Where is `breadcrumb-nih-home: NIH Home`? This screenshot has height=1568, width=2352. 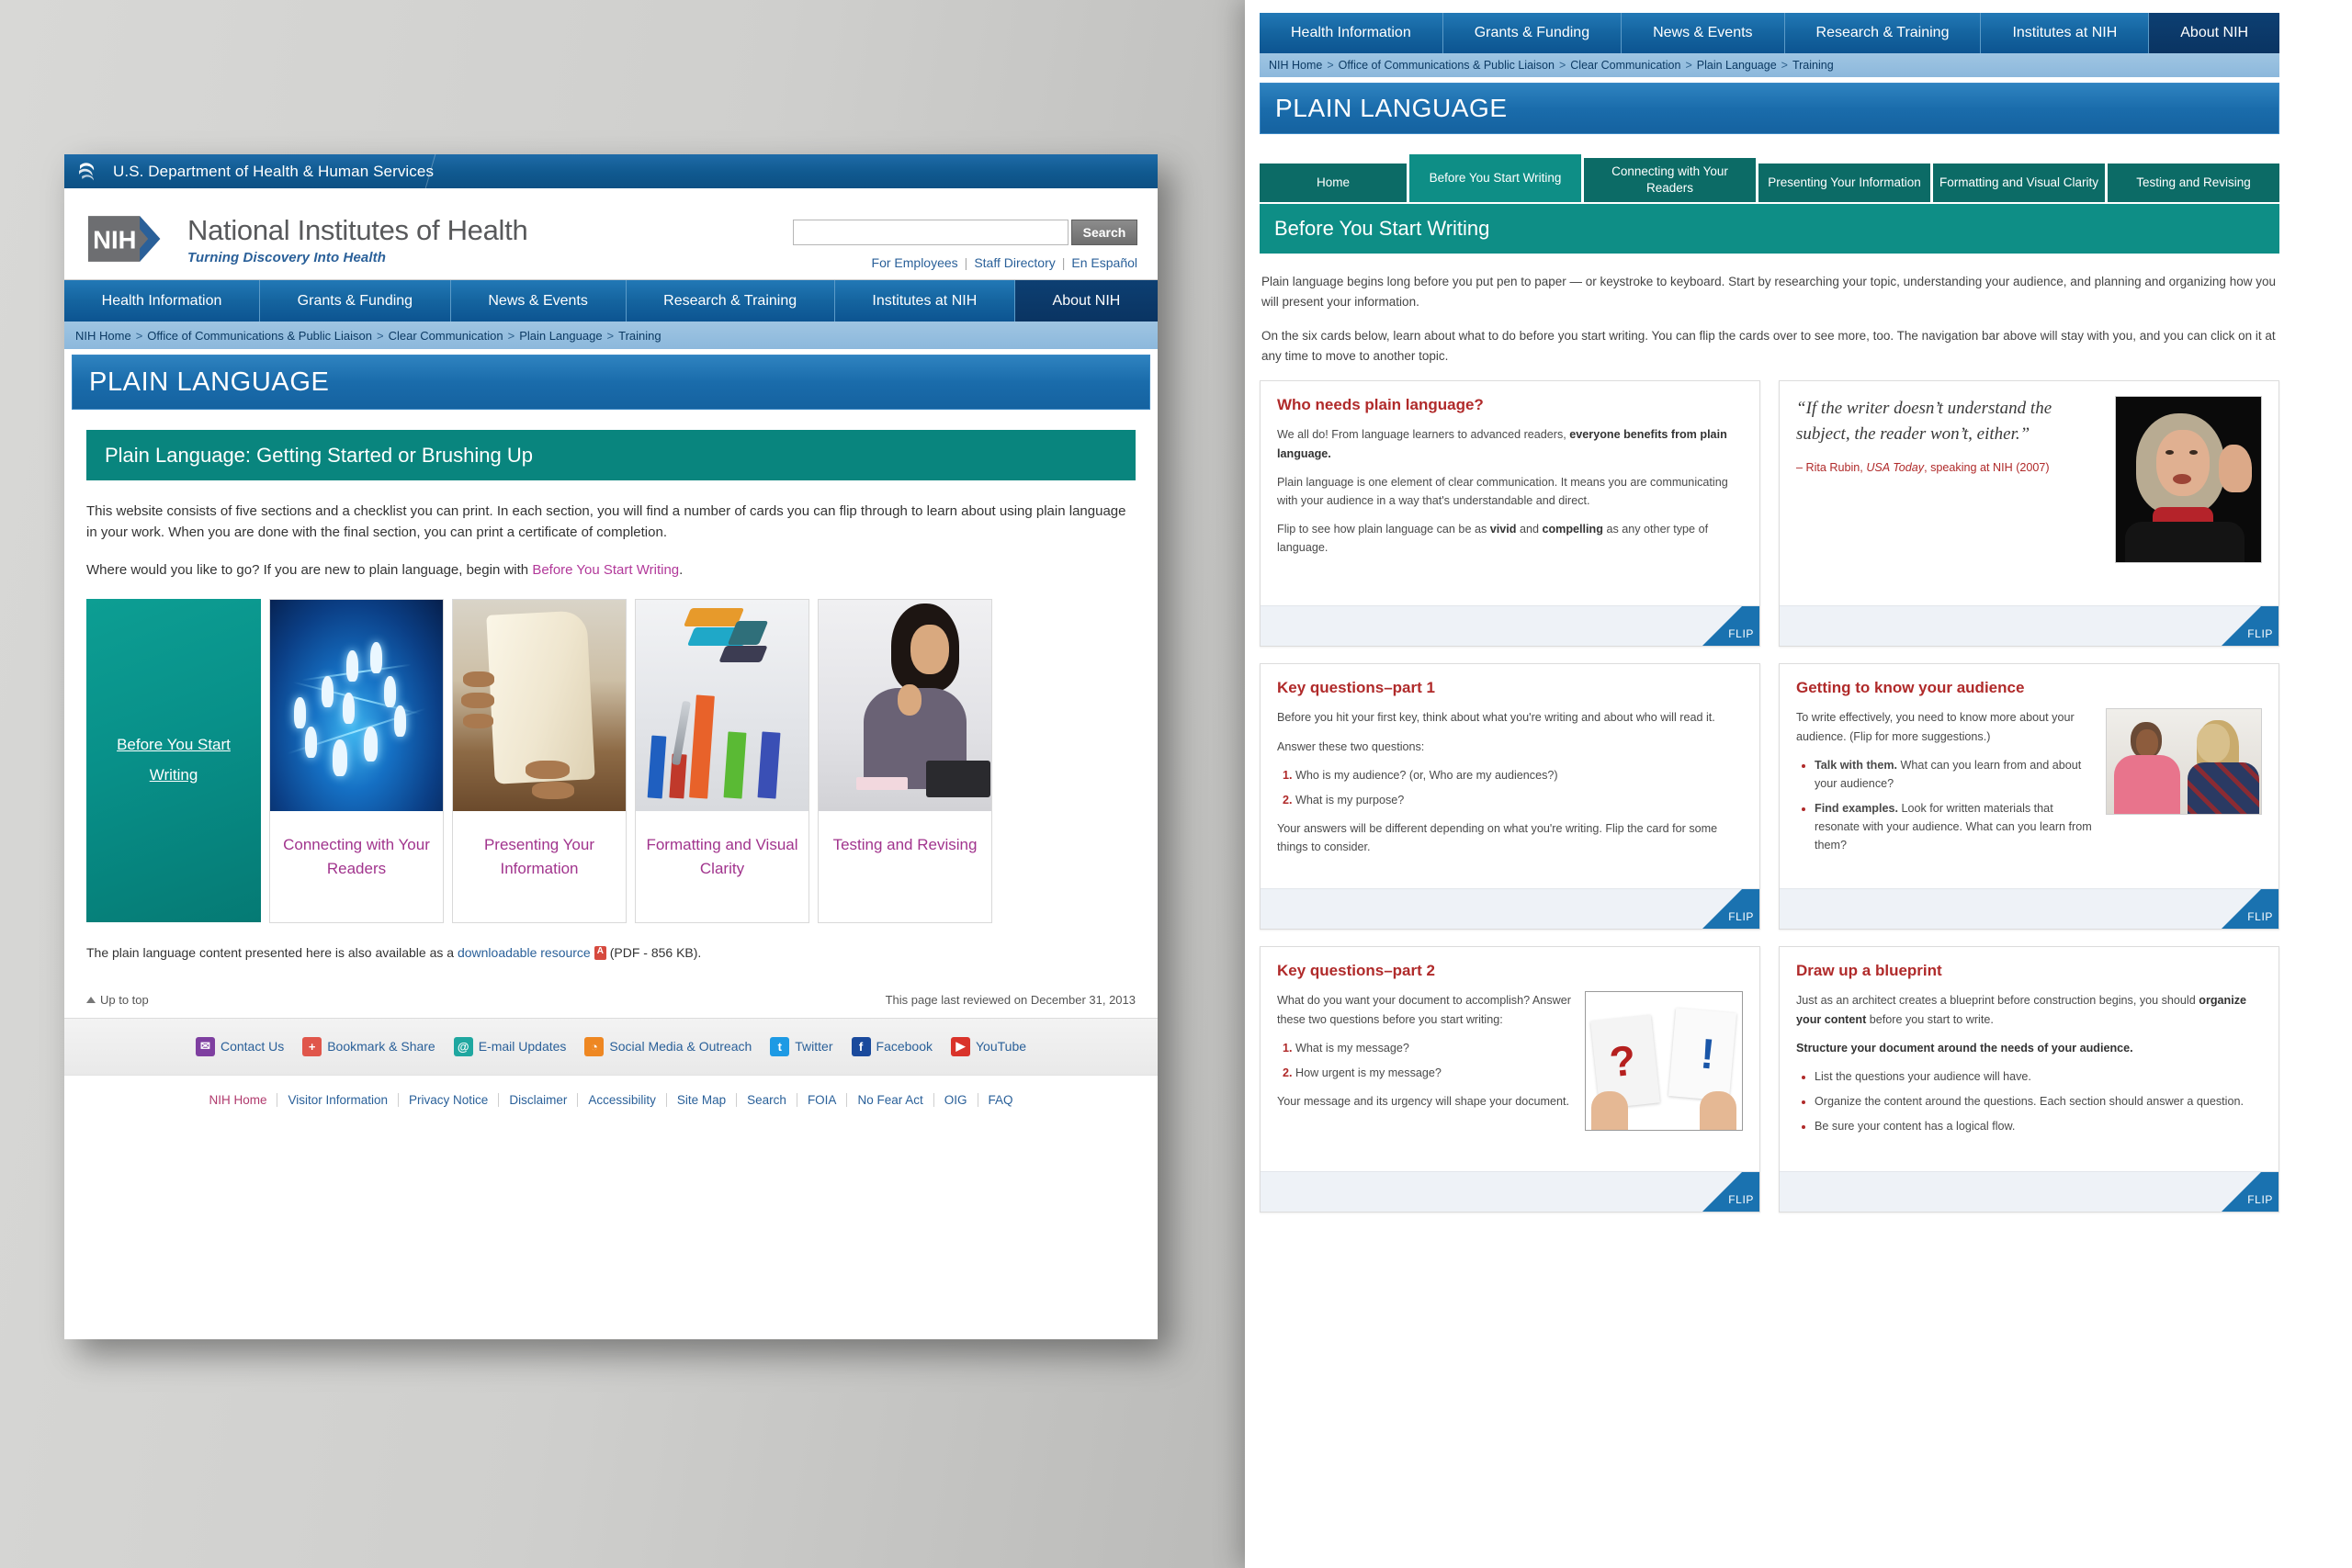 breadcrumb-nih-home: NIH Home is located at coordinates (103, 336).